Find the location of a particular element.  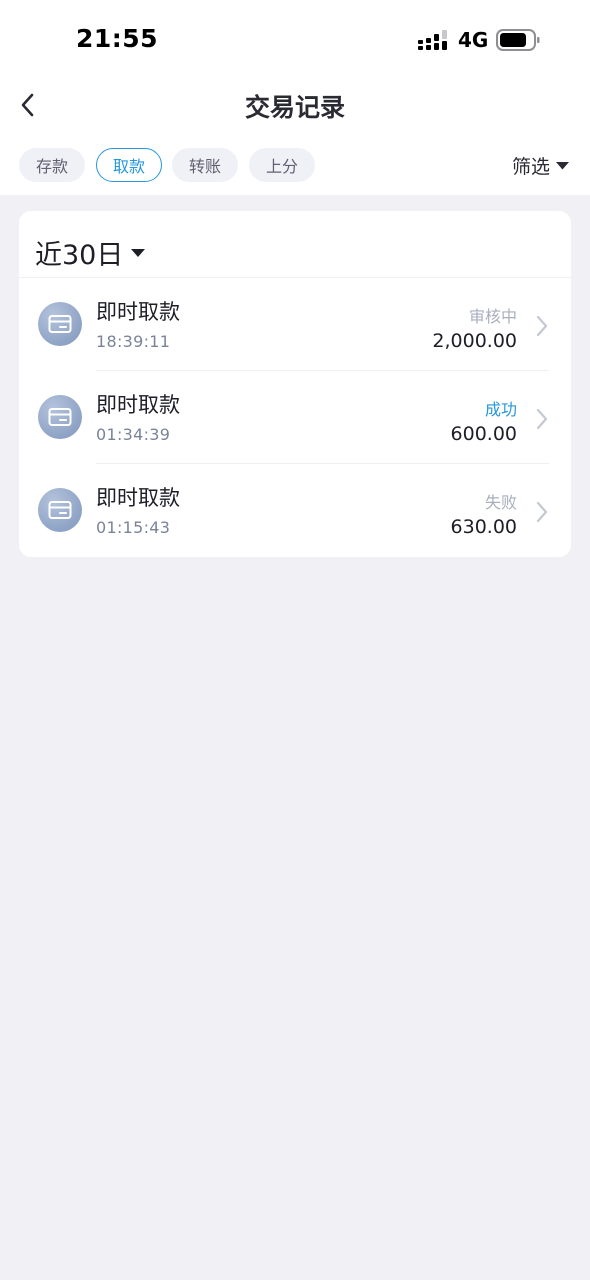

tab-deposit: 存款 is located at coordinates (52, 165).